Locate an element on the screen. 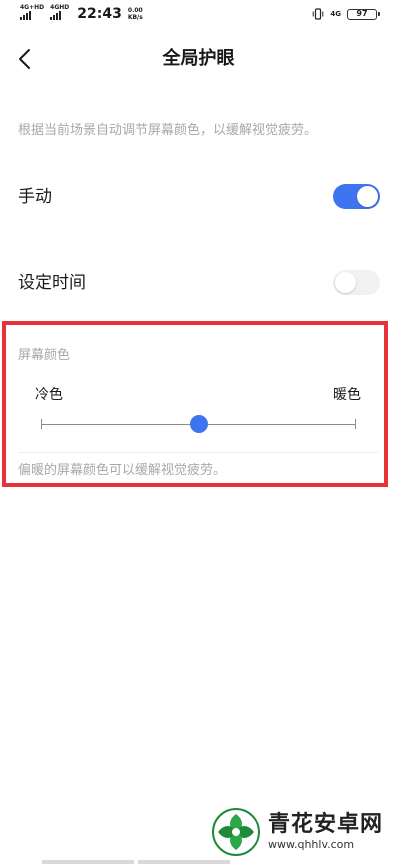 The image size is (397, 864). schedule-toggle is located at coordinates (356, 282).